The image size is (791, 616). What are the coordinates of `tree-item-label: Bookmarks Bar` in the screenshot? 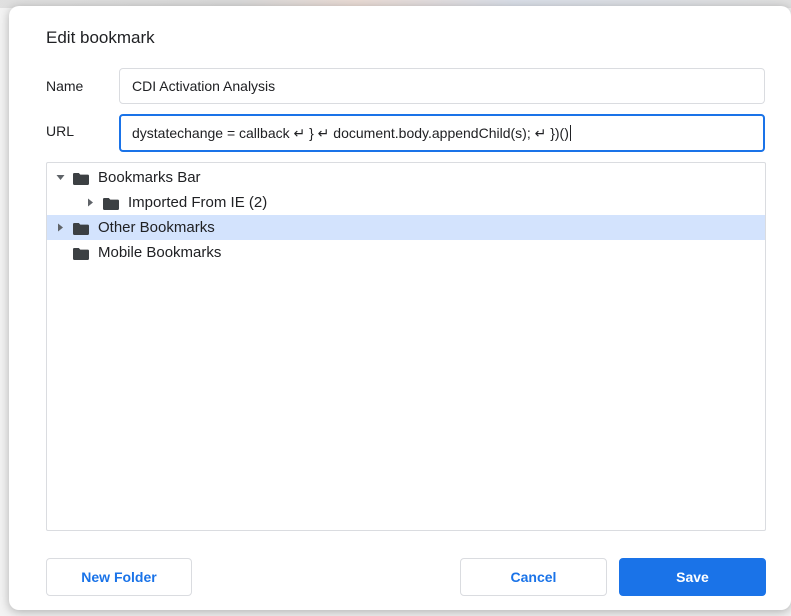 It's located at (149, 177).